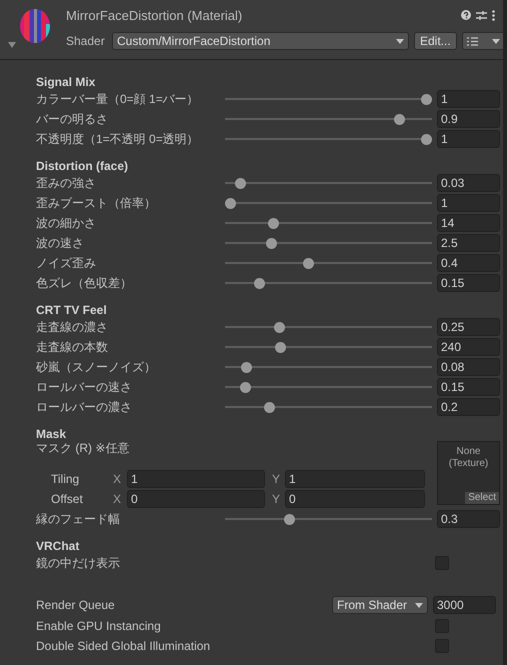 This screenshot has height=665, width=507. What do you see at coordinates (468, 458) in the screenshot?
I see `slot-text: None (Texture)` at bounding box center [468, 458].